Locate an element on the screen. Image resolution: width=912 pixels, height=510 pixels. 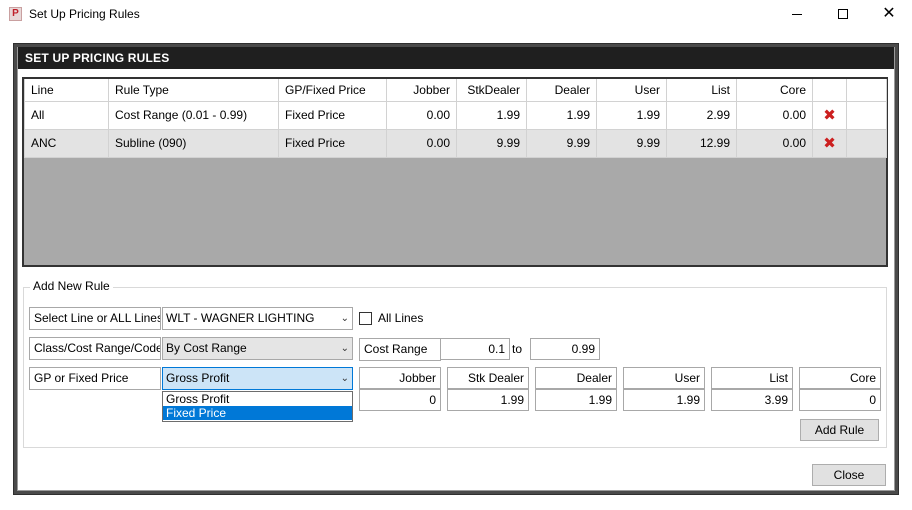
all-lines-checkbox is located at coordinates (365, 318).